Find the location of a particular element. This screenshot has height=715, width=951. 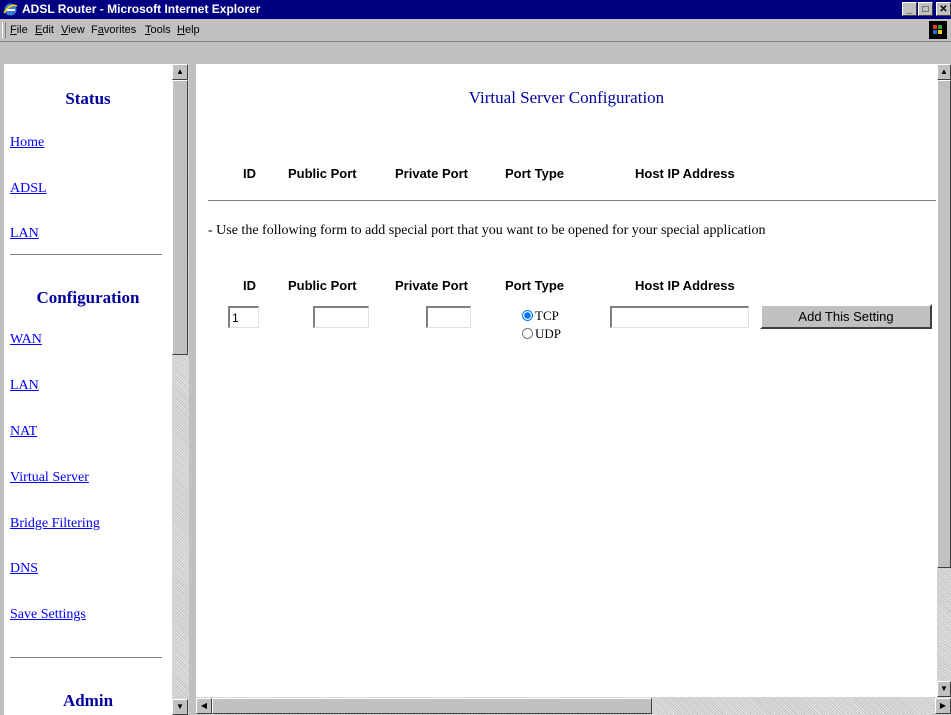

host-ip-input is located at coordinates (679, 317).